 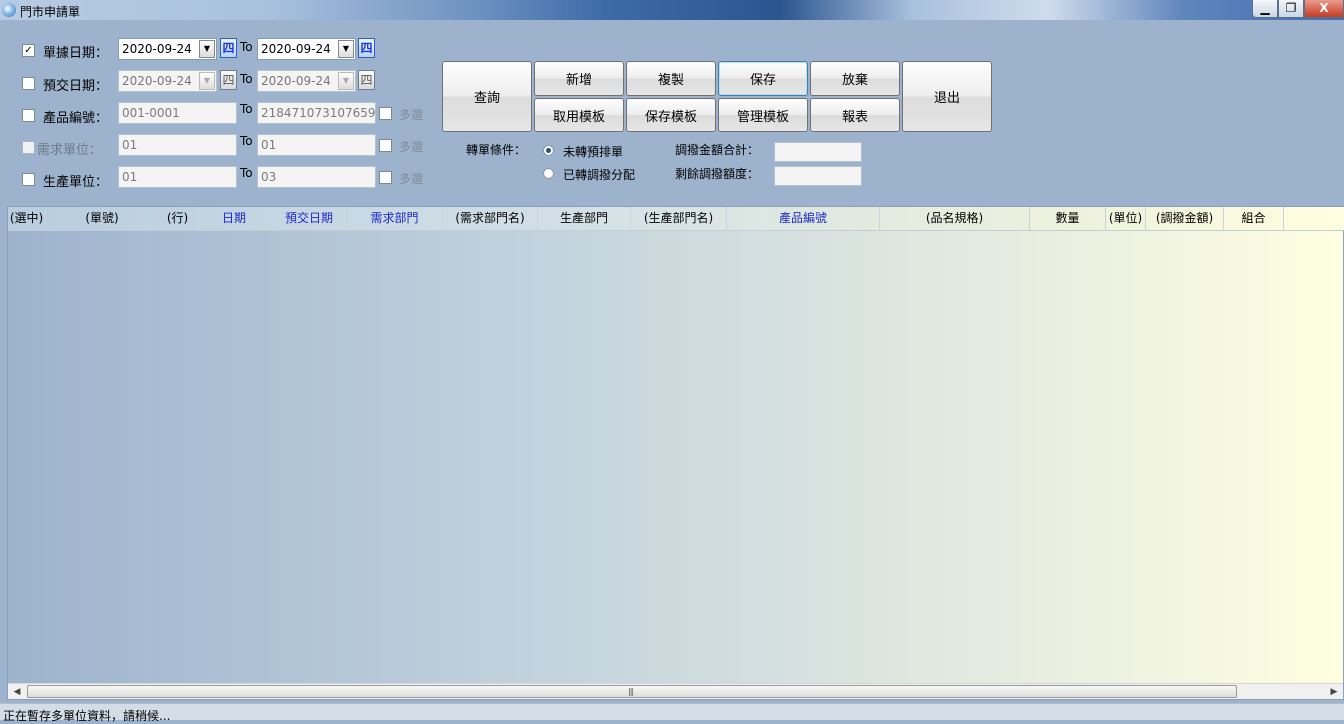 I want to click on col-header-date: 日期, so click(x=234, y=219).